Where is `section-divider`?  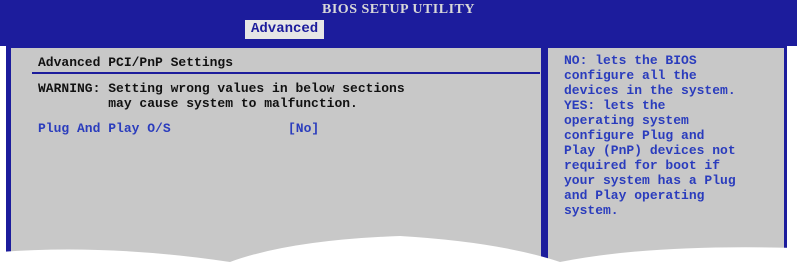 section-divider is located at coordinates (286, 73).